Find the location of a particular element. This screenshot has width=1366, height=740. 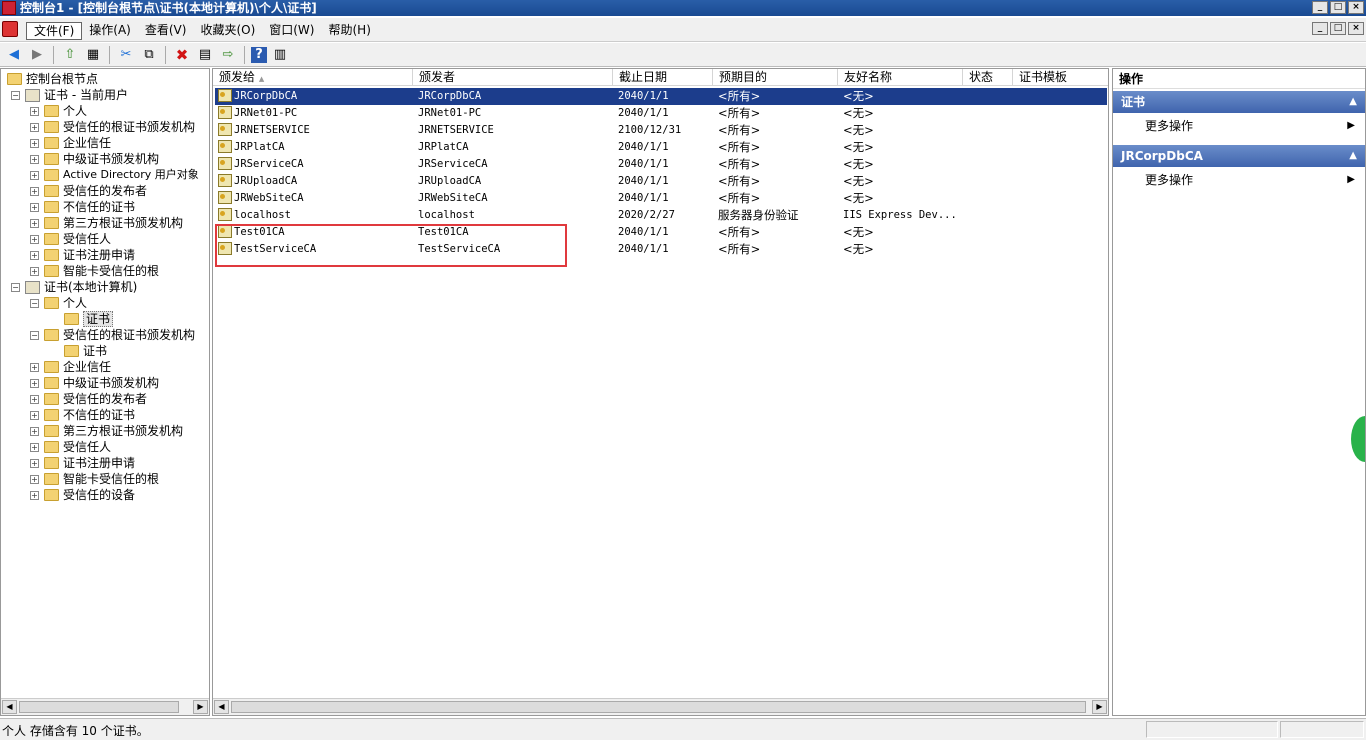

certificate-row: JRPlatCA JRPlatCA 2040/1/1 <所有> <无> is located at coordinates (661, 147).